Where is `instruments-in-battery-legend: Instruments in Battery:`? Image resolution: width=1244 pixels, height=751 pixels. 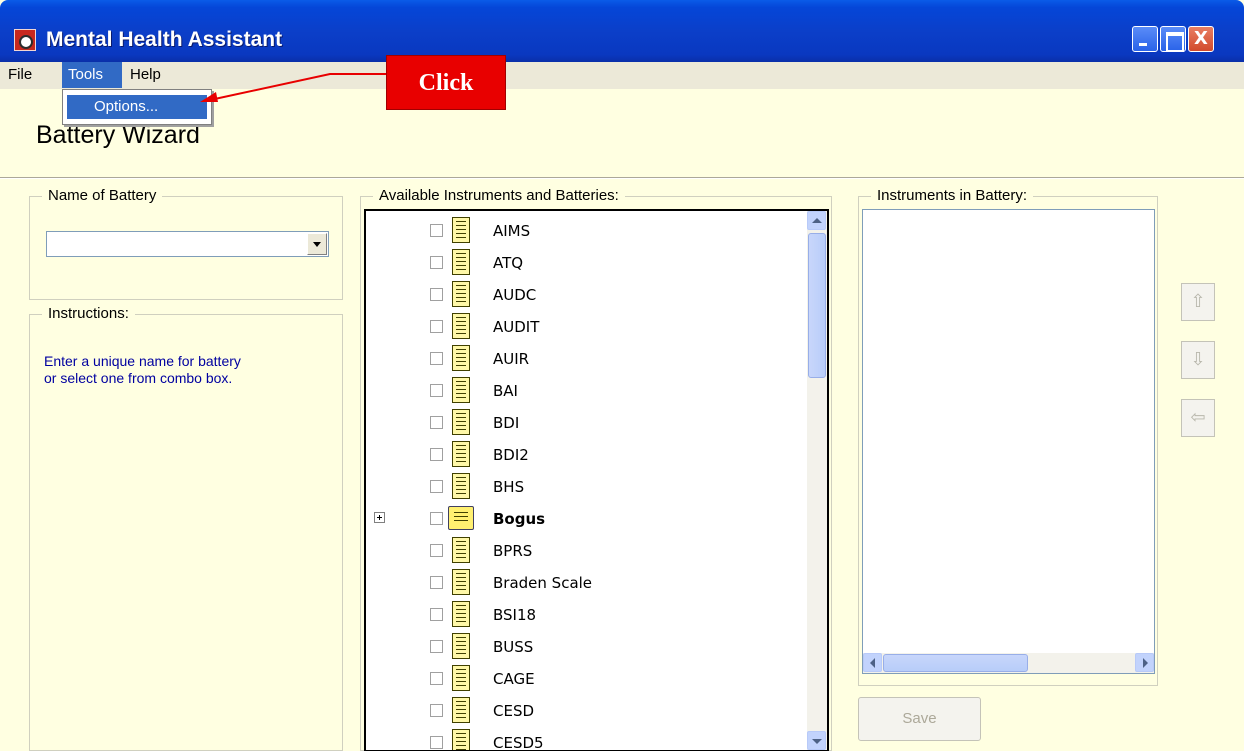
instruments-in-battery-legend: Instruments in Battery: is located at coordinates (952, 195).